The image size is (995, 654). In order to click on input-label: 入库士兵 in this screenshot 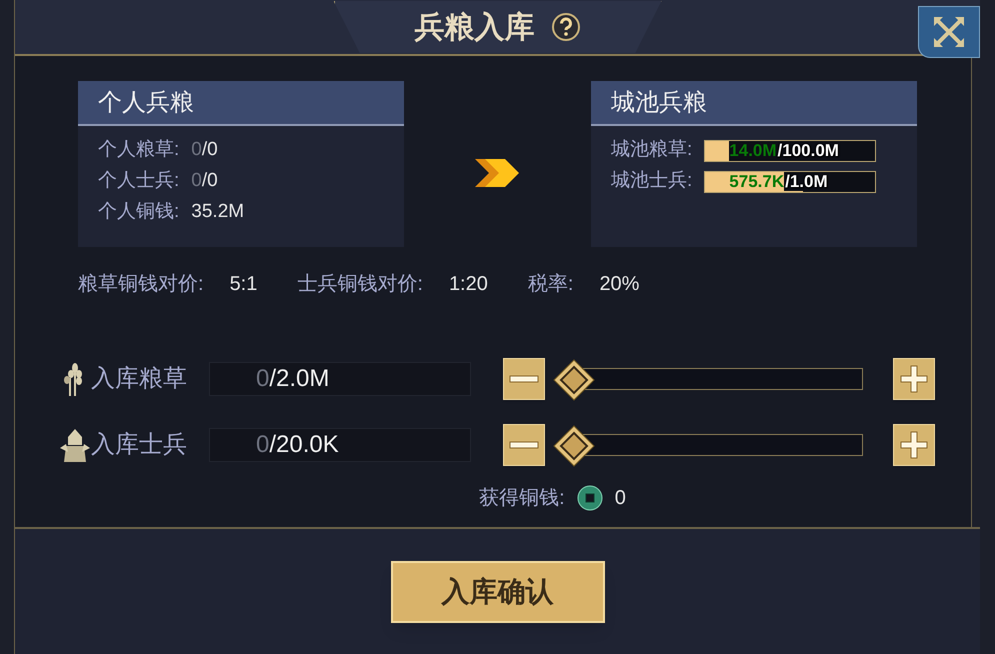, I will do `click(139, 445)`.